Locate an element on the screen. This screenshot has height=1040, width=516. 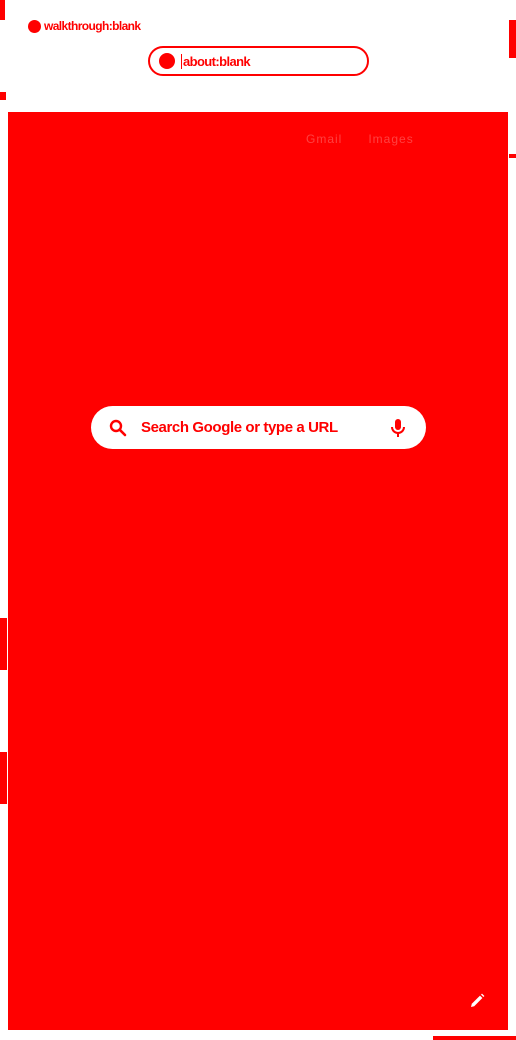
top-links: Gmail Images is located at coordinates (360, 139).